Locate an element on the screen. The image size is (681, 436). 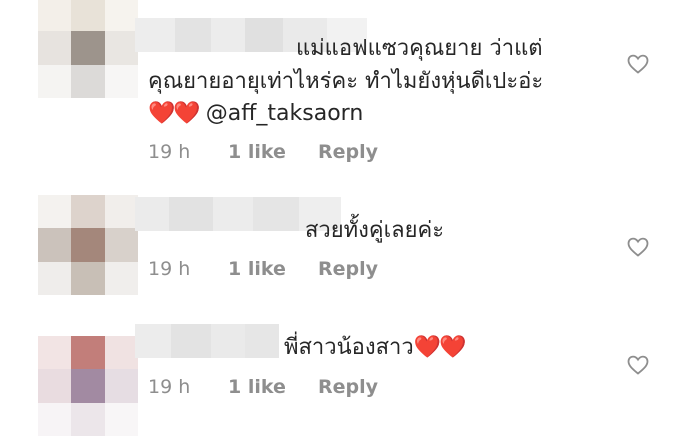
comment-text-line: คุณยายอายุเท่าไหร่คะ ทำไมยังหุ่นดีเปะอ่ะ is located at coordinates (346, 81).